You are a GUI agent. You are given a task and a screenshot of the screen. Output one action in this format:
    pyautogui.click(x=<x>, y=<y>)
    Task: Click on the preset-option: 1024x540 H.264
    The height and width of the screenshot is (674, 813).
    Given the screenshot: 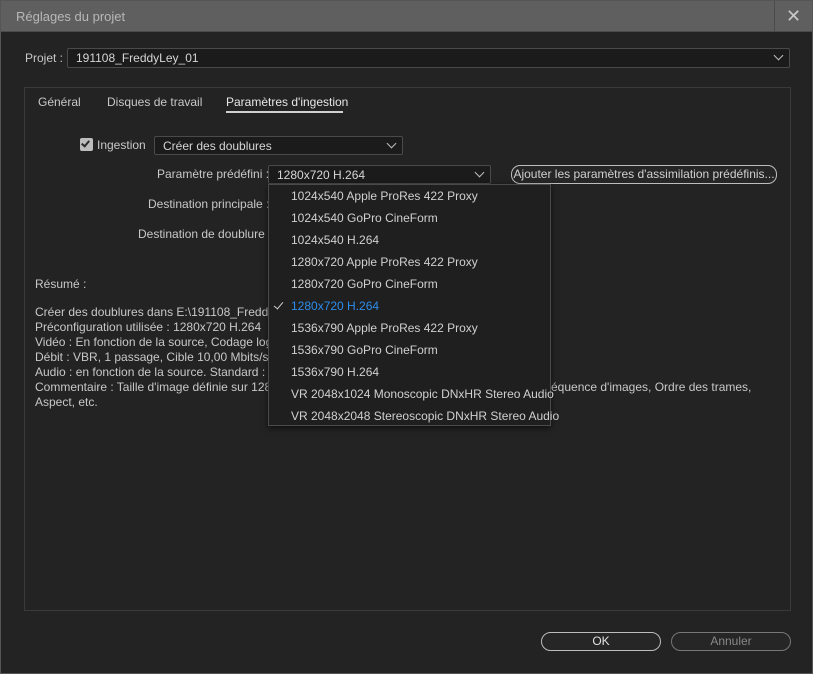 What is the action you would take?
    pyautogui.click(x=335, y=240)
    